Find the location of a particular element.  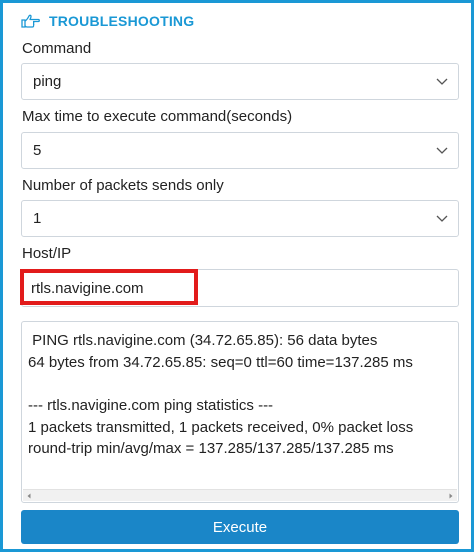

scroll-left-icon is located at coordinates (29, 496).